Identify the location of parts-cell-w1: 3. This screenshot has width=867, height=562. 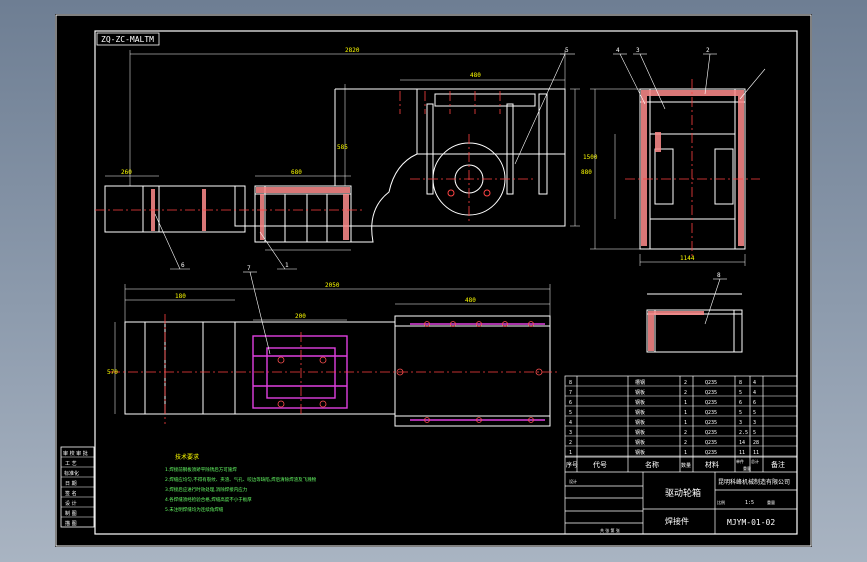
(740, 423).